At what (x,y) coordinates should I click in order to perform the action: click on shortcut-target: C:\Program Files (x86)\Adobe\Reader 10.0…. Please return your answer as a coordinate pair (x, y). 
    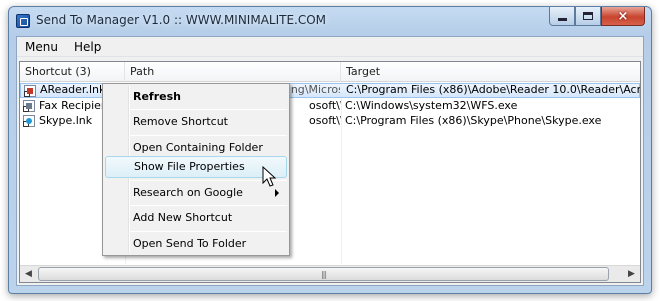
    Looking at the image, I should click on (493, 89).